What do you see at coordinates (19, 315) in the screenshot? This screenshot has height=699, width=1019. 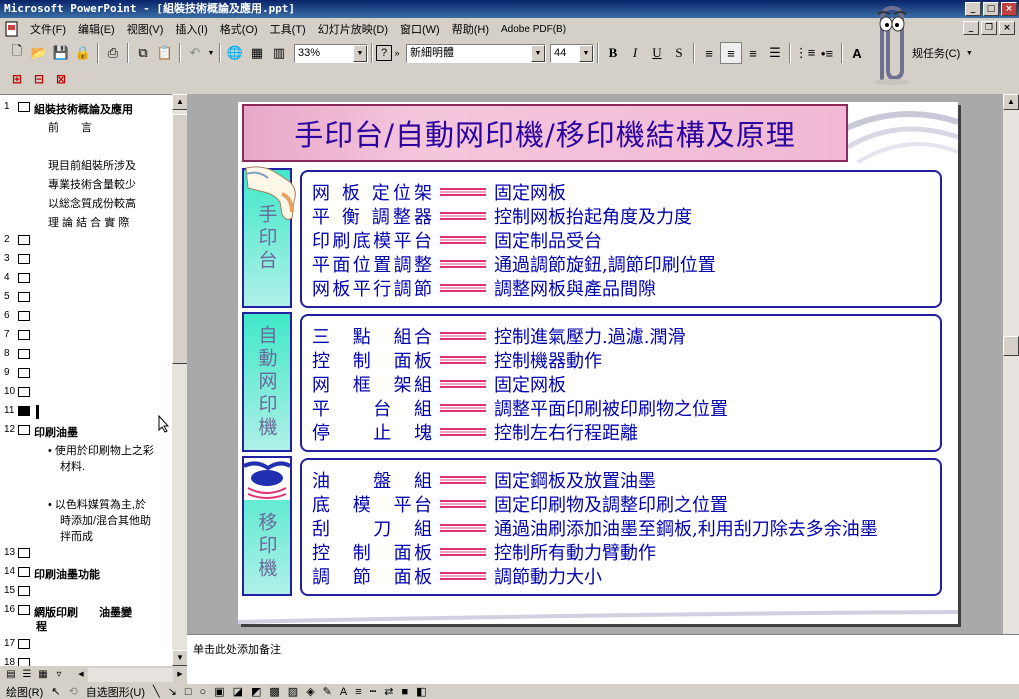 I see `outline-slide-6: 6` at bounding box center [19, 315].